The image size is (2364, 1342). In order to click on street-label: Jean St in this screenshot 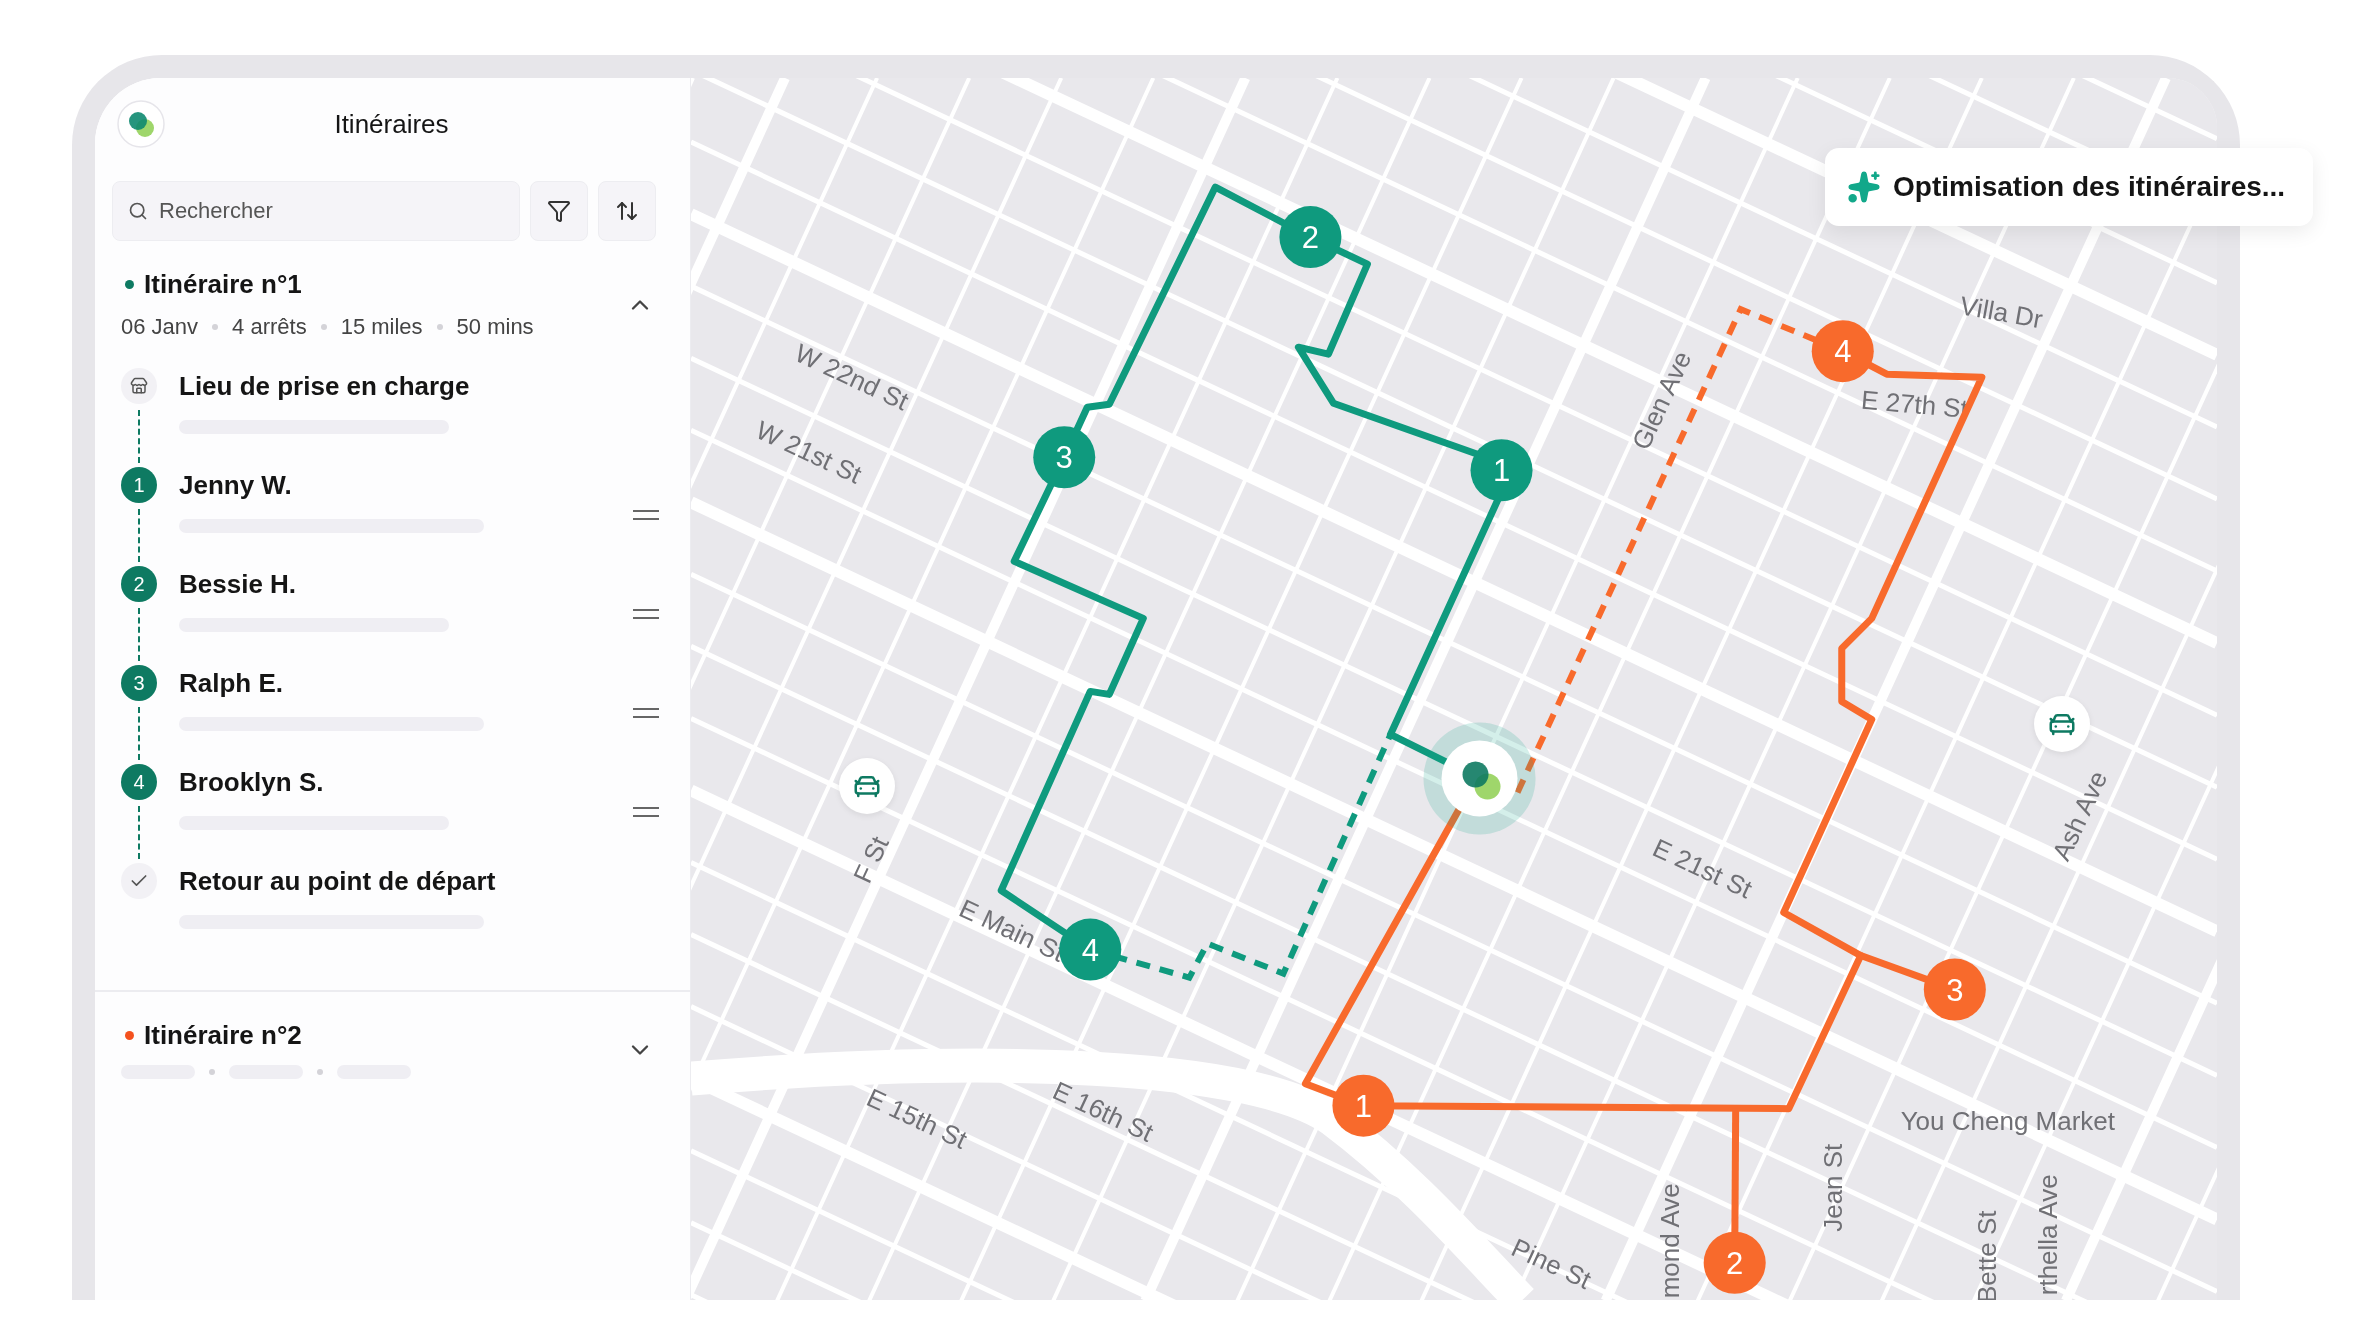, I will do `click(1832, 1187)`.